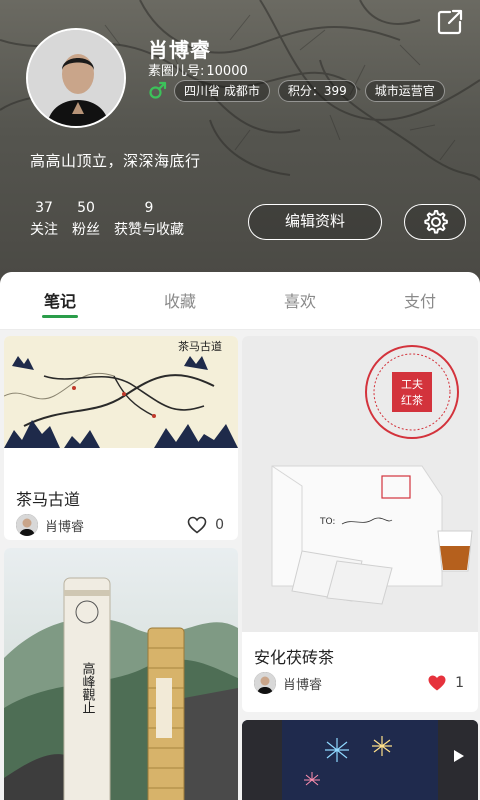  I want to click on fireworks-photo, so click(360, 760).